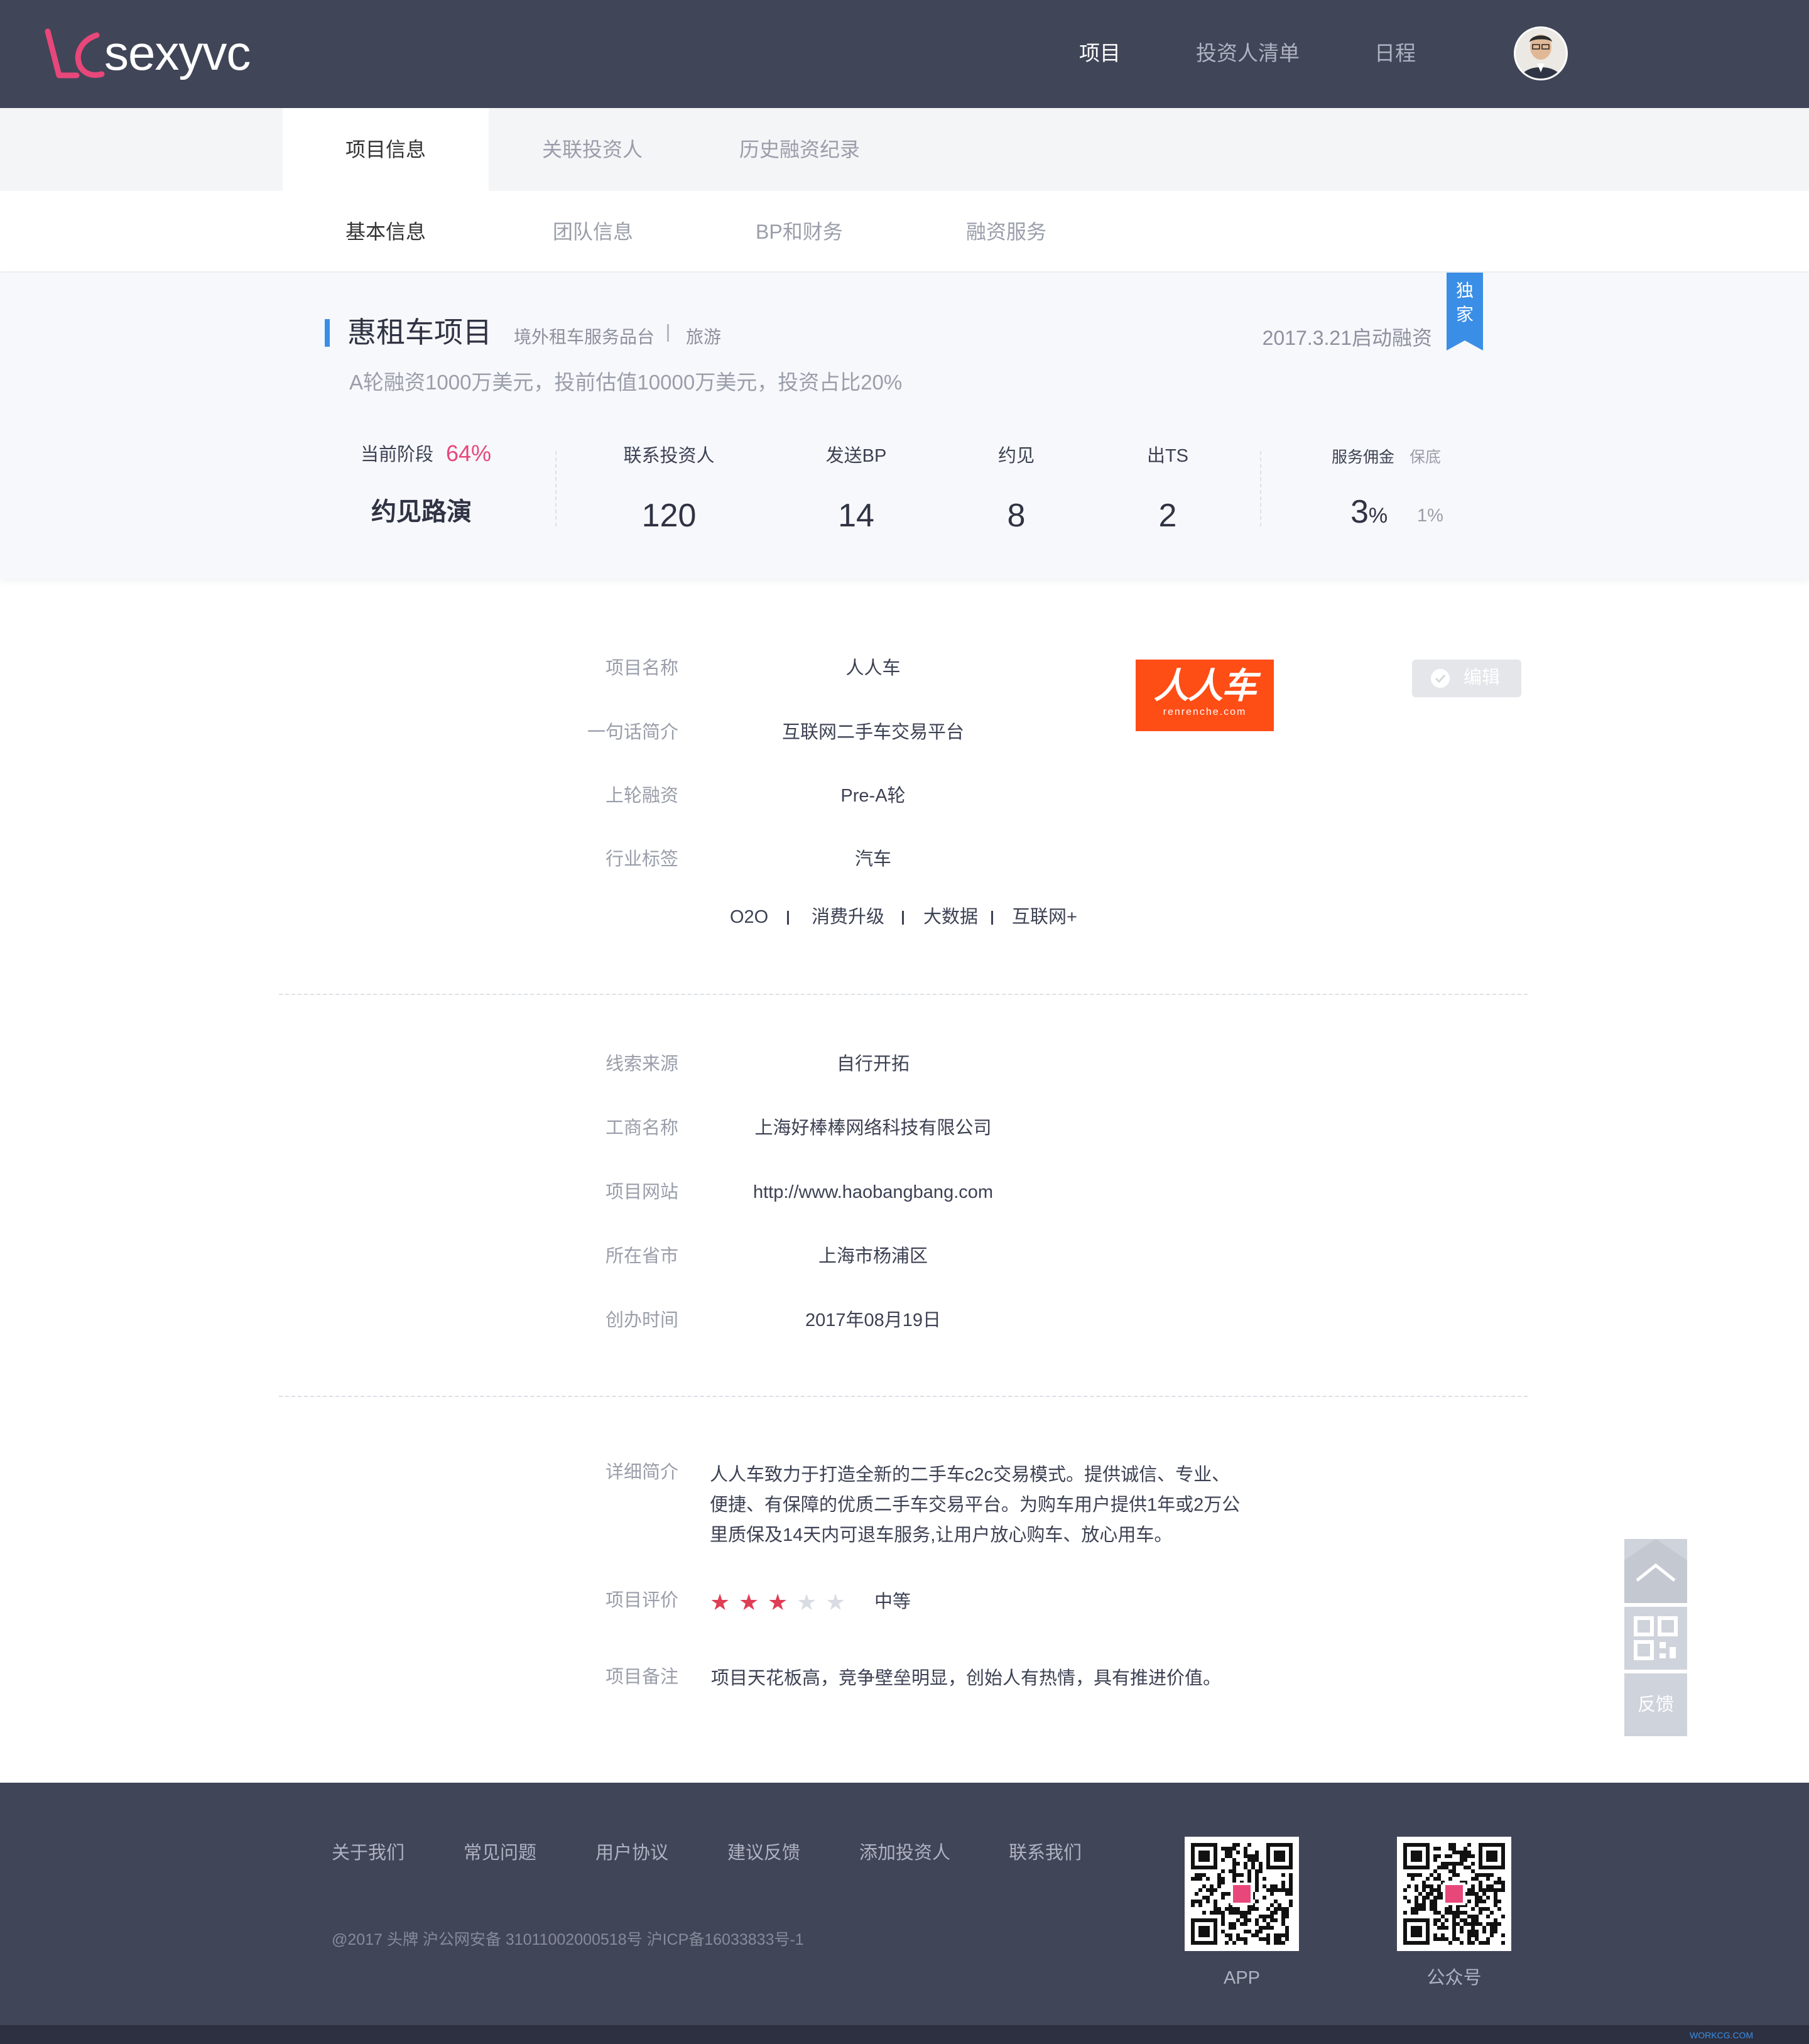 This screenshot has height=2044, width=1809. Describe the element at coordinates (642, 1472) in the screenshot. I see `field-label-intro: 详细简介` at that location.